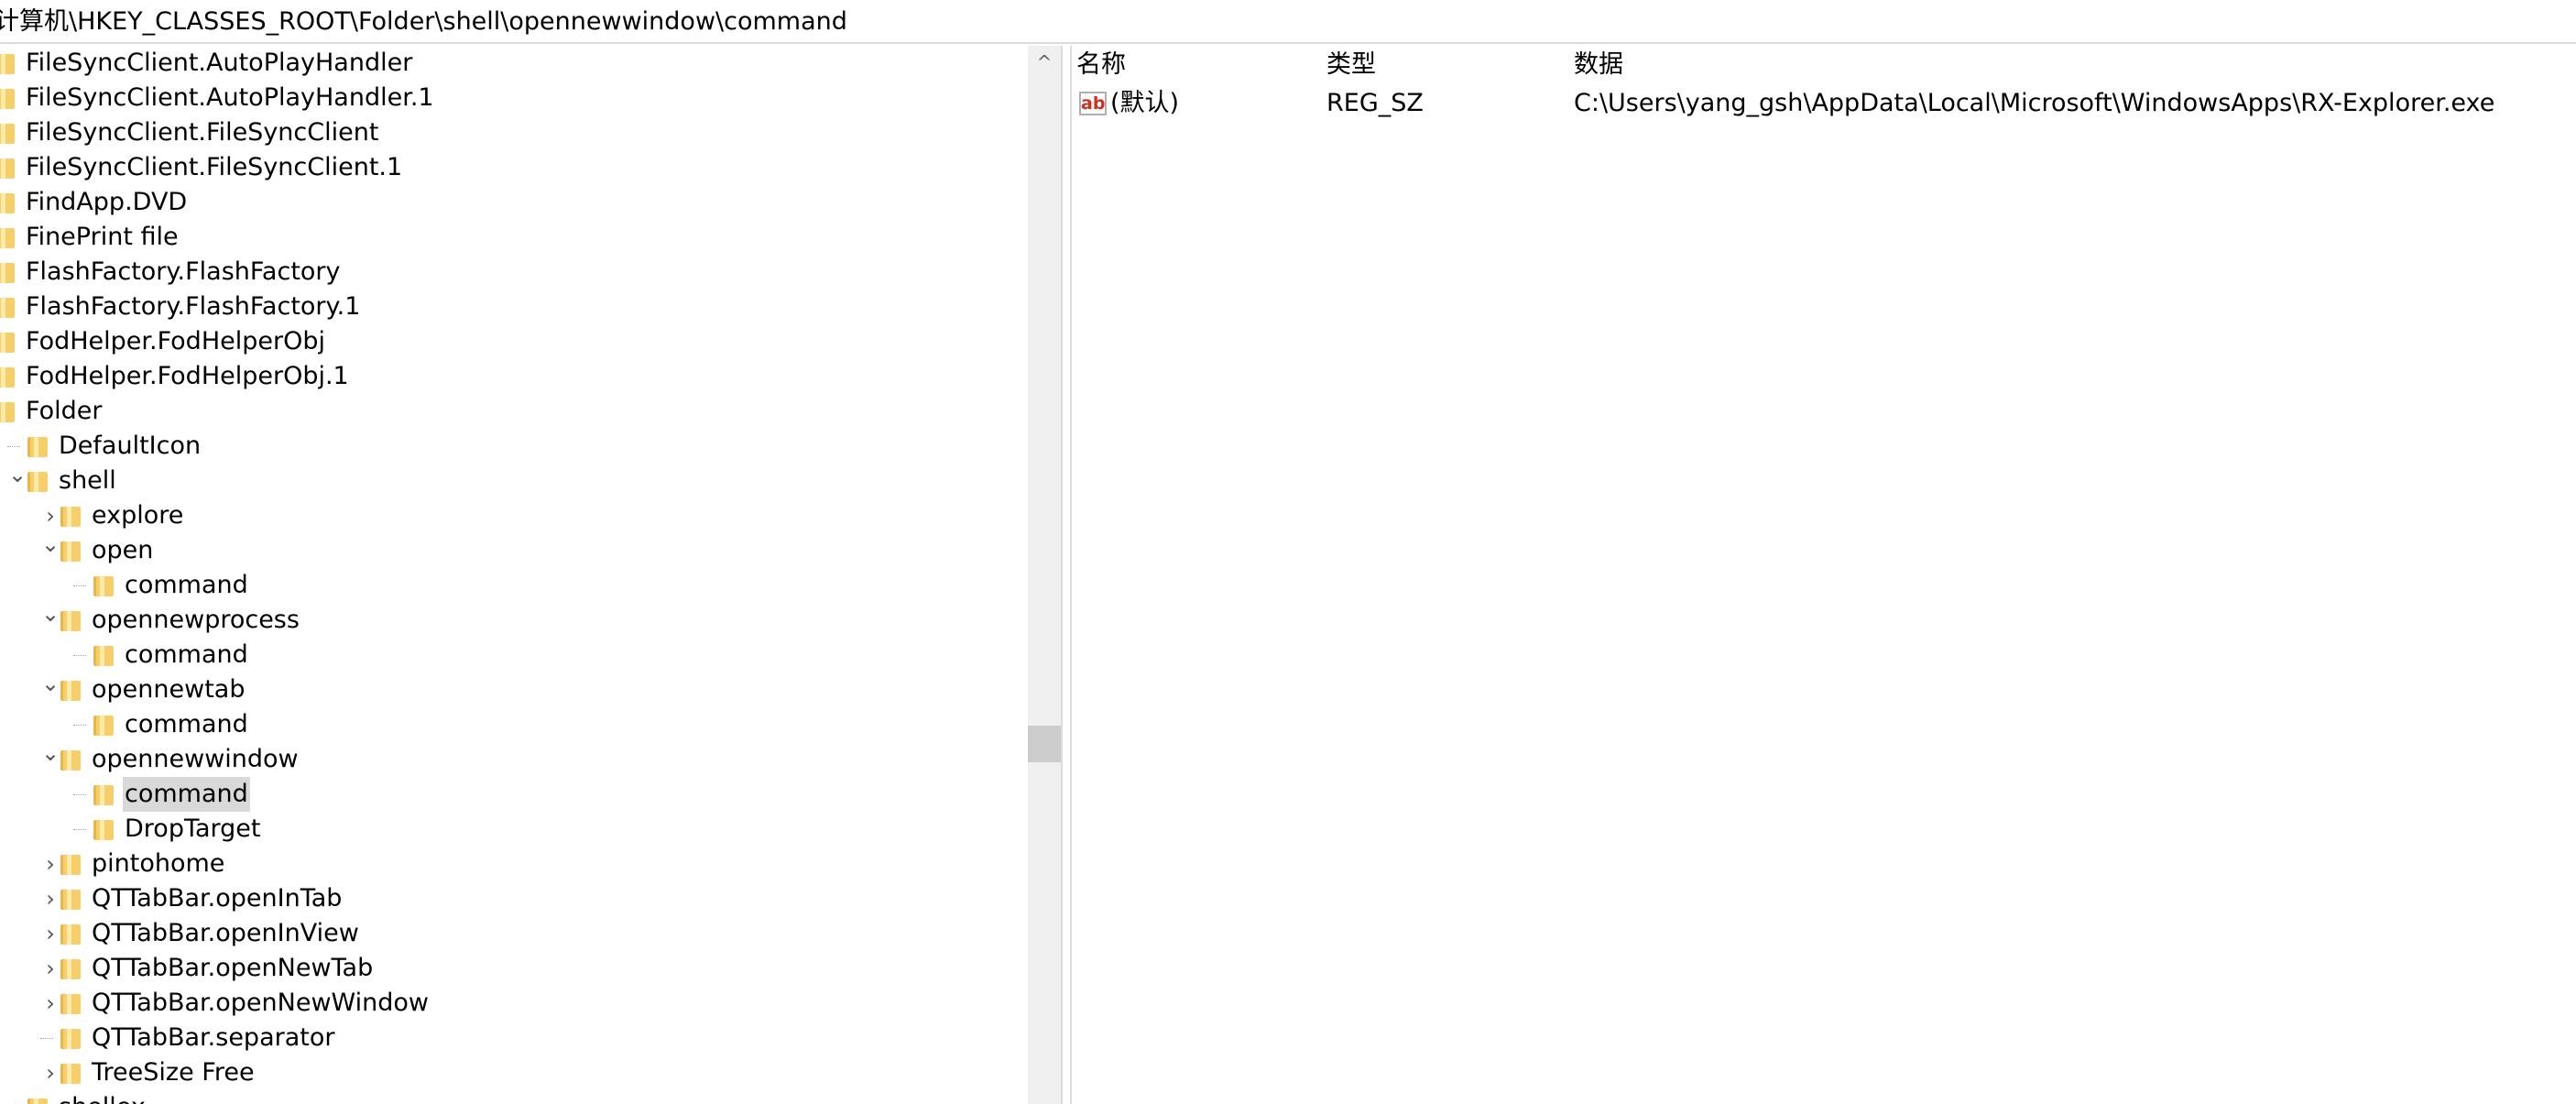  Describe the element at coordinates (1045, 744) in the screenshot. I see `scrollbar-thumb` at that location.